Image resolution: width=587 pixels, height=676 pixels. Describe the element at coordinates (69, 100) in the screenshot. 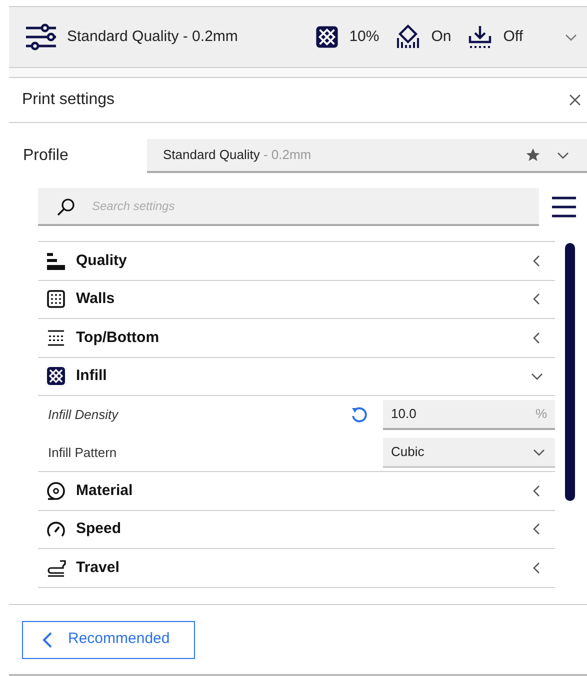

I see `panel-title: Print settings` at that location.